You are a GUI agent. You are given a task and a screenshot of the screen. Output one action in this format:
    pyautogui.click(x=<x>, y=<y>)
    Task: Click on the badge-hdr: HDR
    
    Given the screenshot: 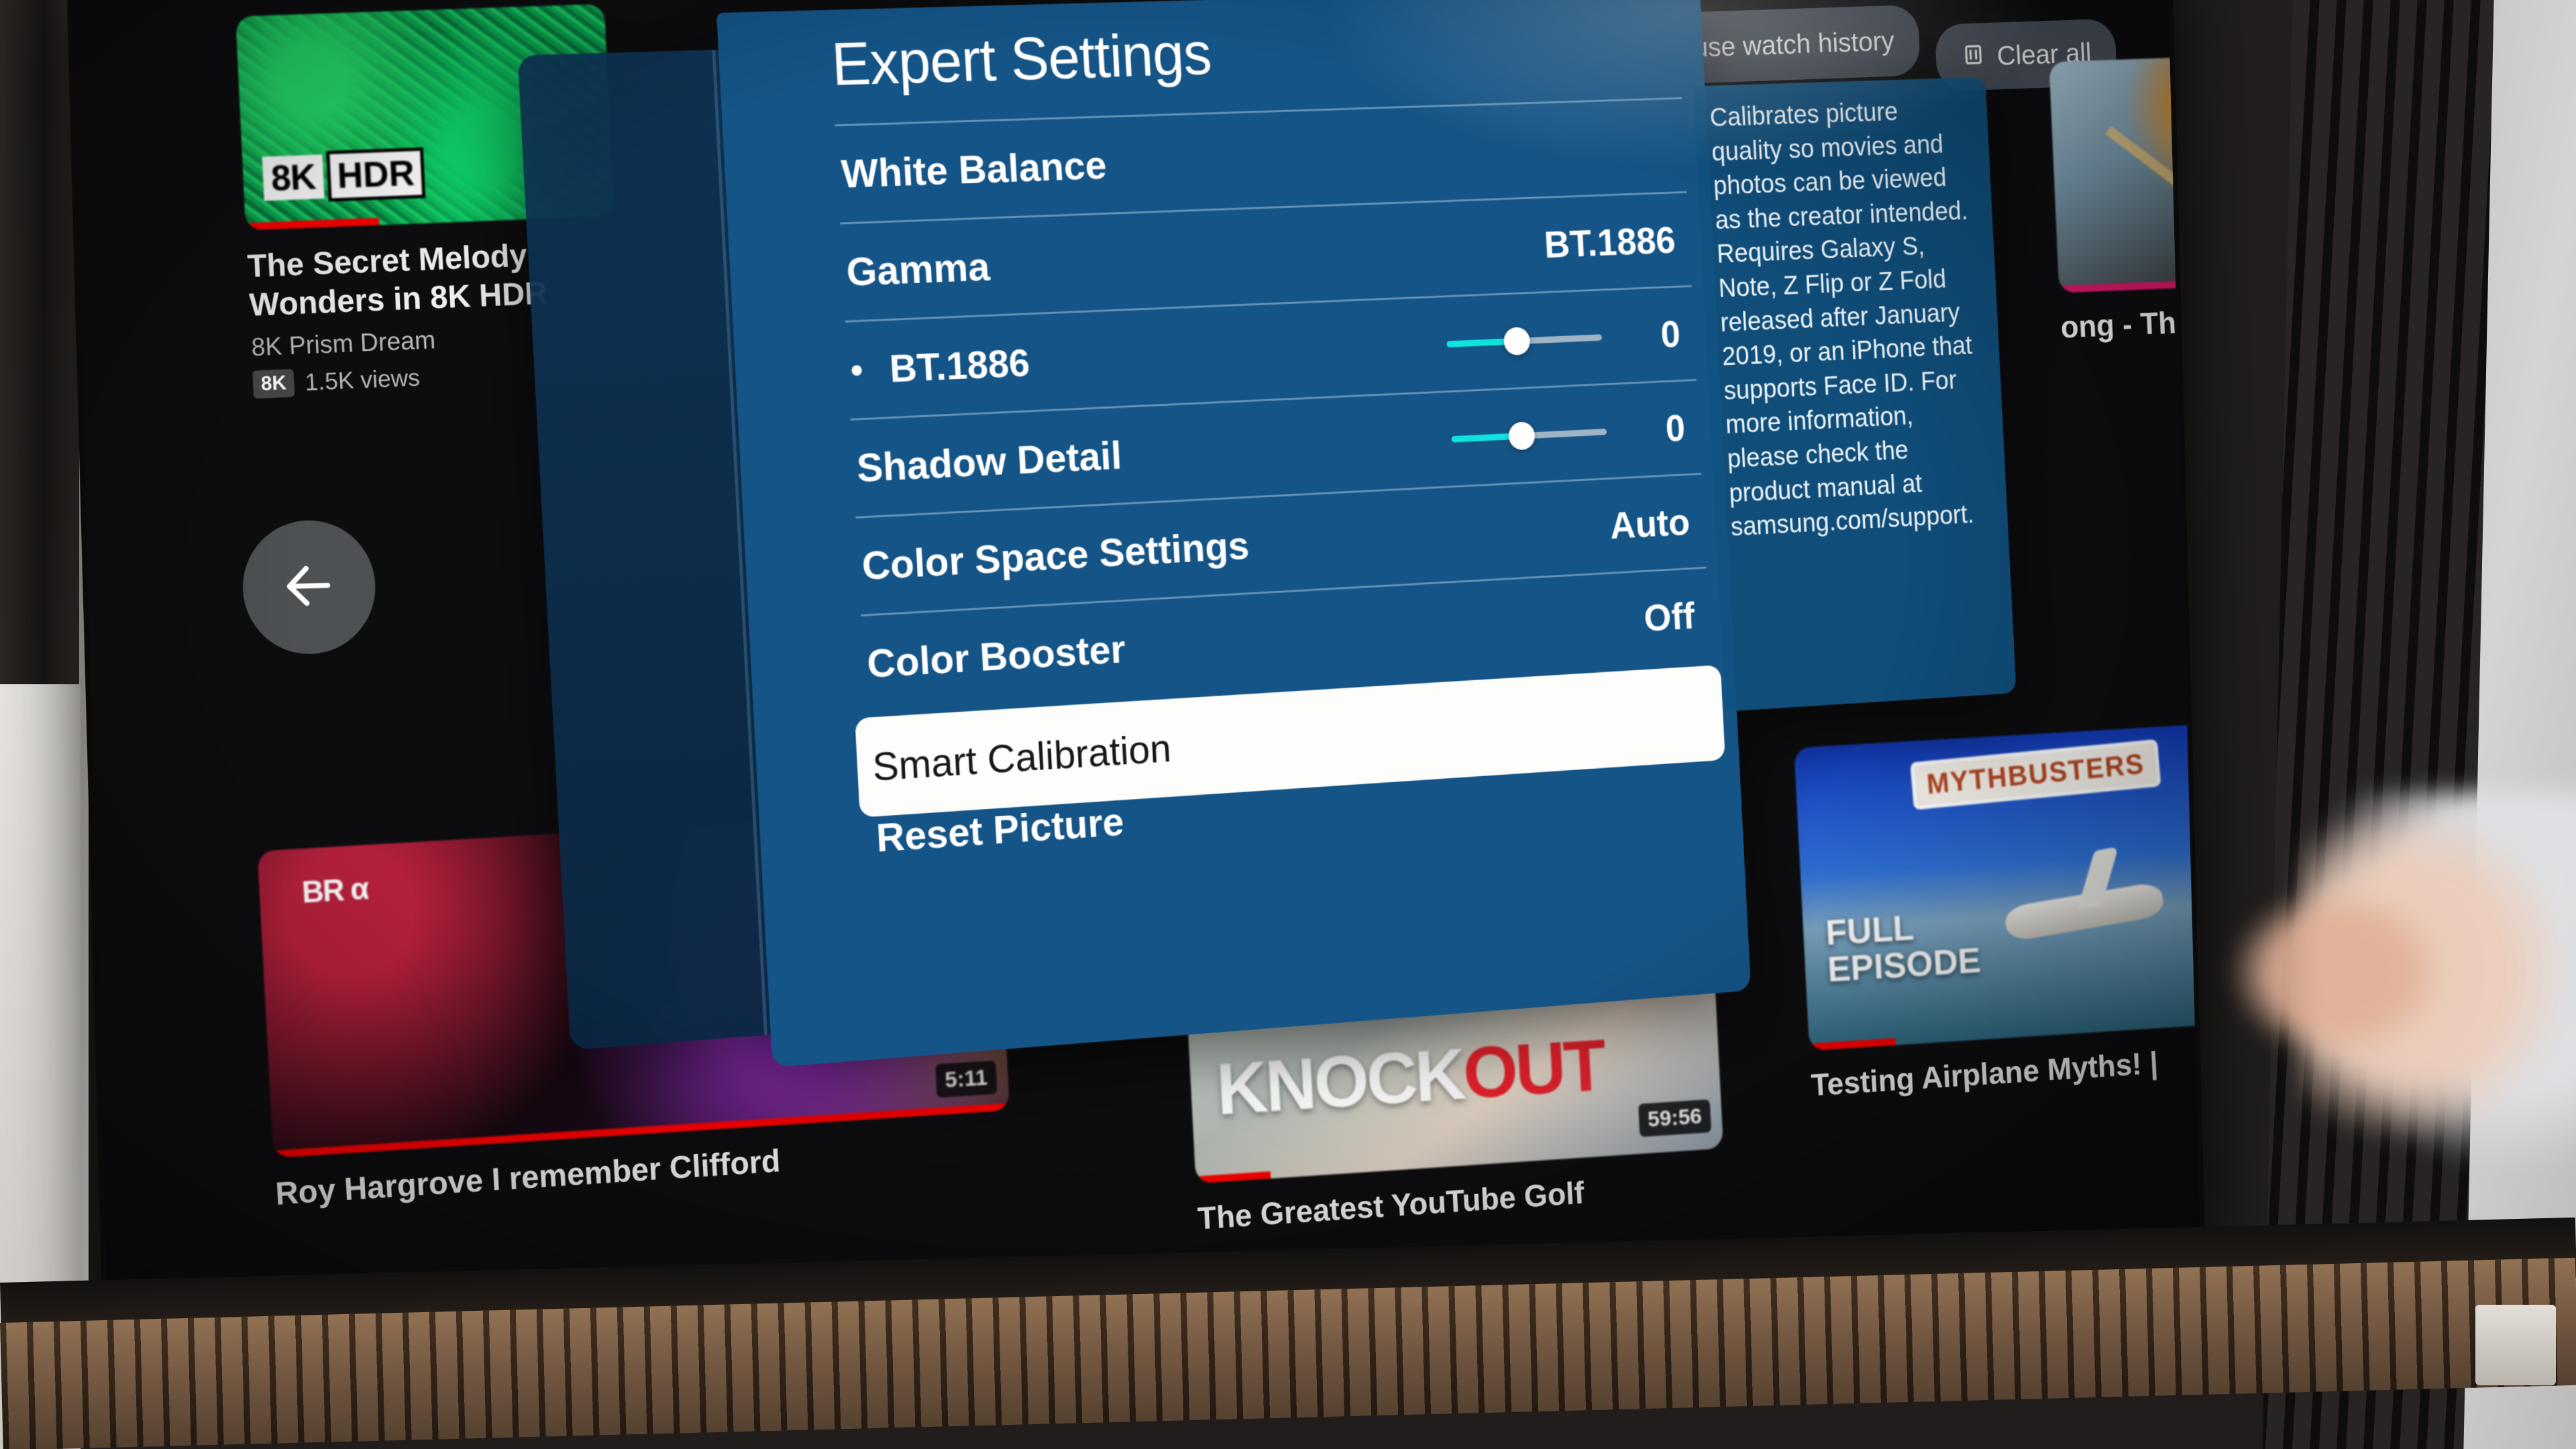 What is the action you would take?
    pyautogui.click(x=376, y=174)
    